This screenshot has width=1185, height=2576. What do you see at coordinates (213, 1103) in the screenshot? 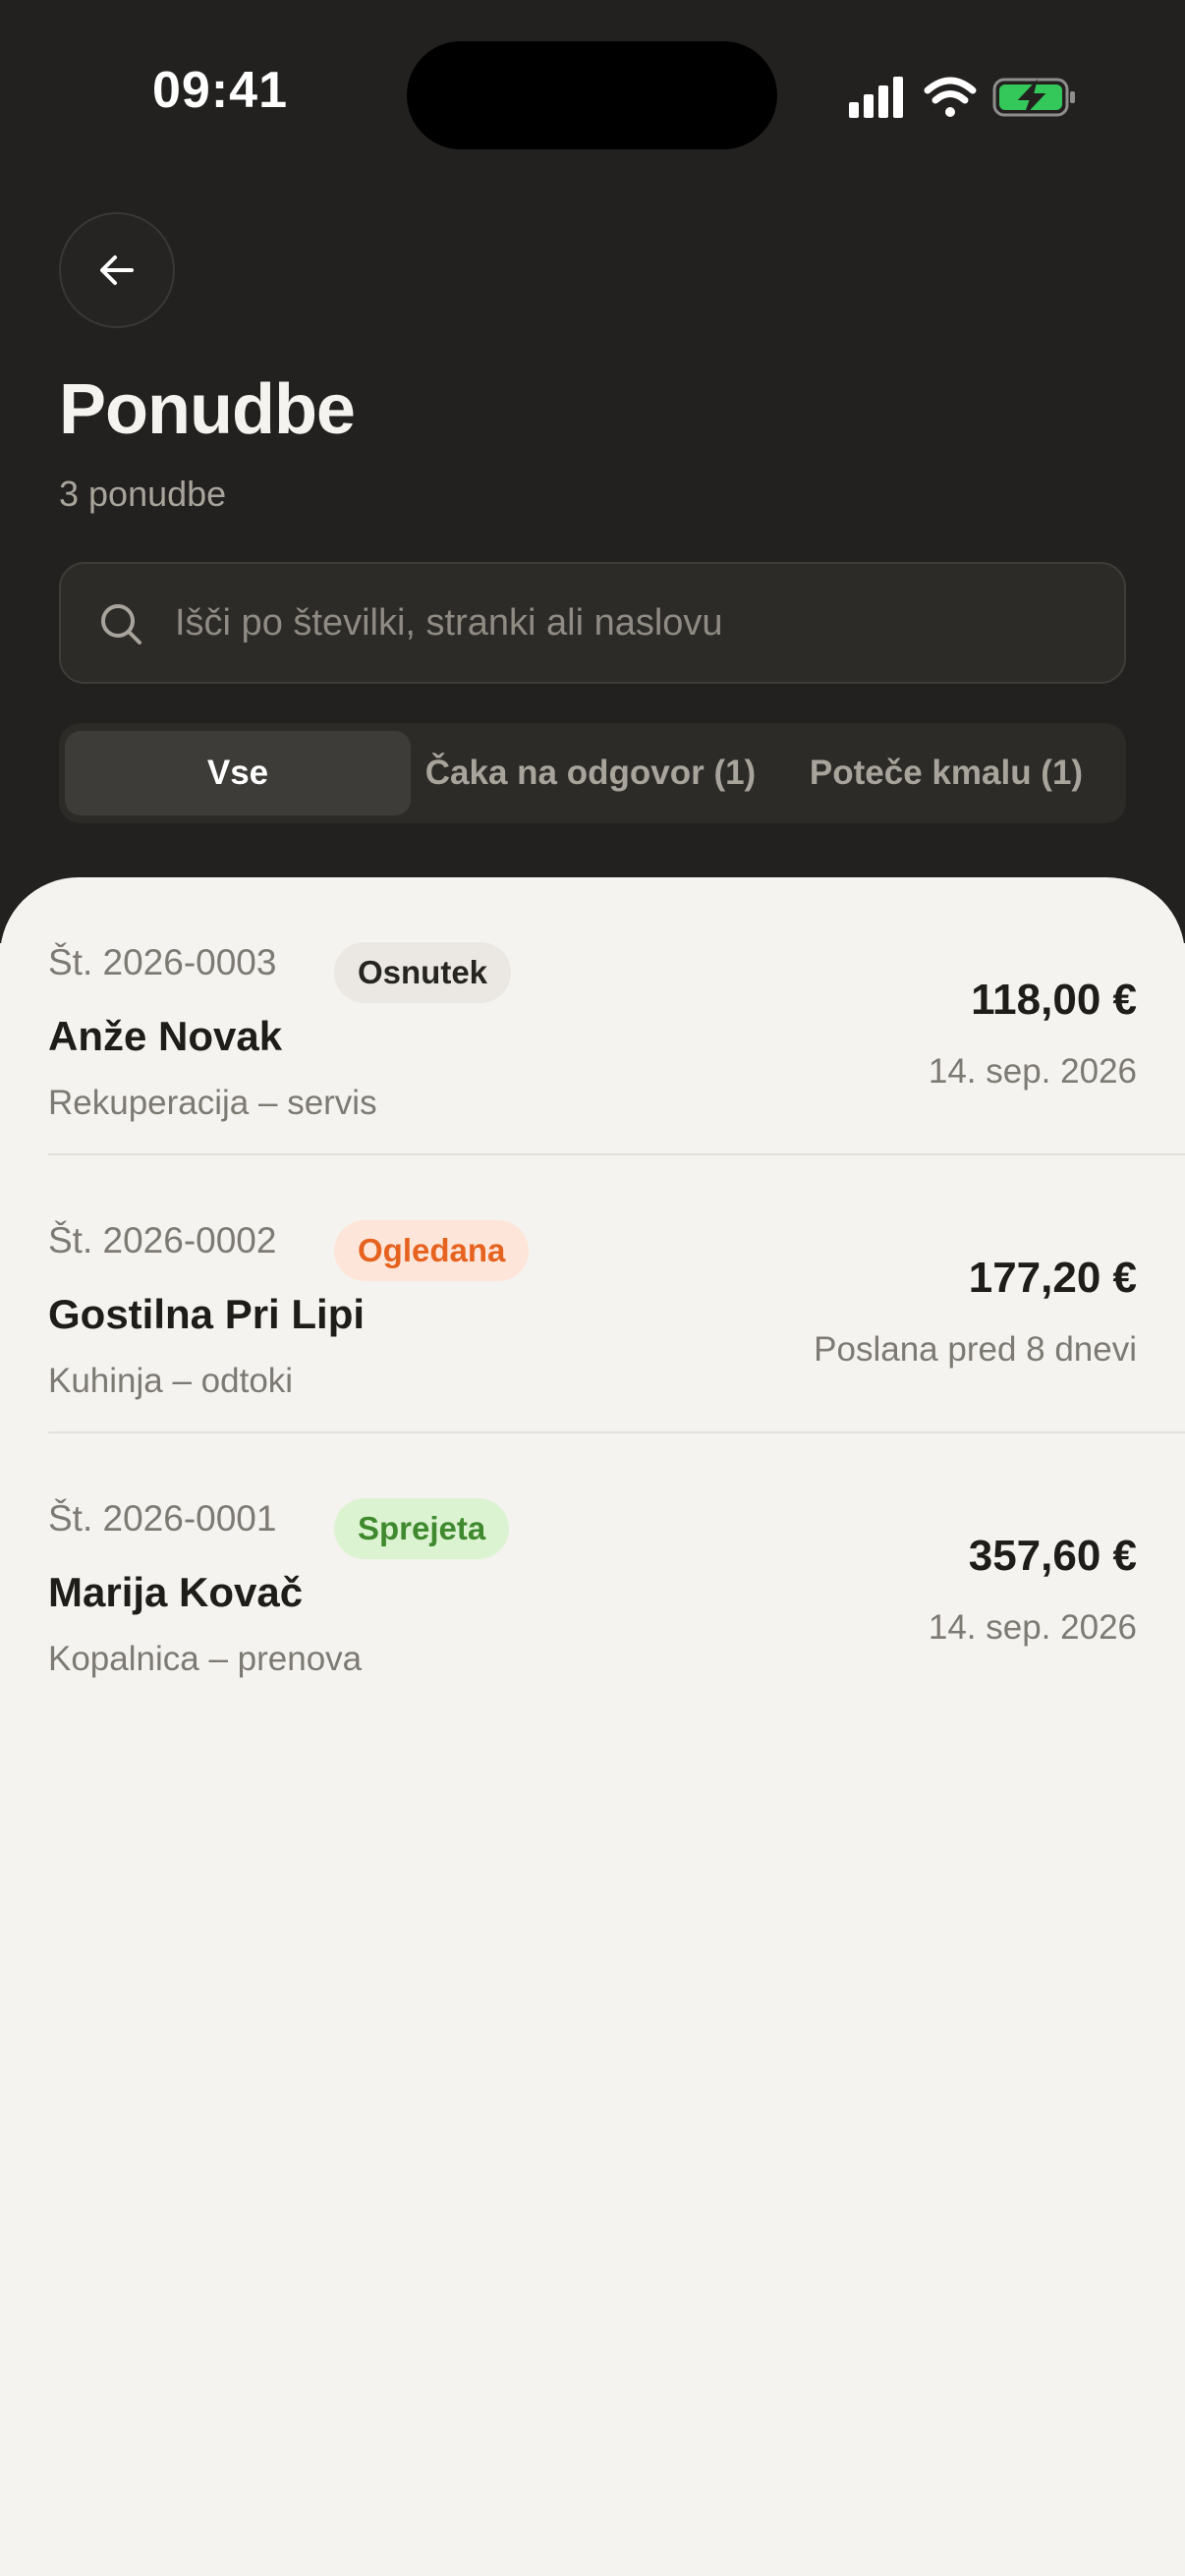
I see `offer-job: Rekuperacija – servis` at bounding box center [213, 1103].